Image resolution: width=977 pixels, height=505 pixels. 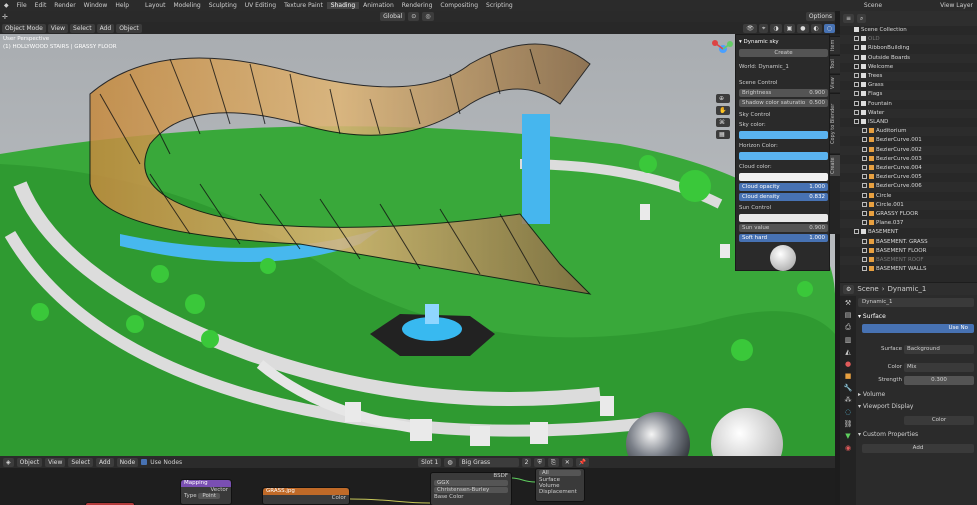 What do you see at coordinates (29, 462) in the screenshot?
I see `shader-type-dropdown: Object` at bounding box center [29, 462].